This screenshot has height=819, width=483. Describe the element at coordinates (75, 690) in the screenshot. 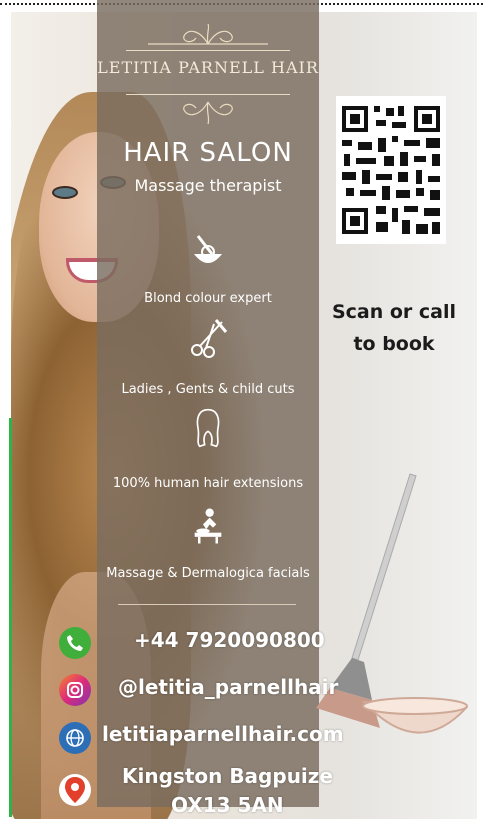

I see `instagram-icon` at that location.